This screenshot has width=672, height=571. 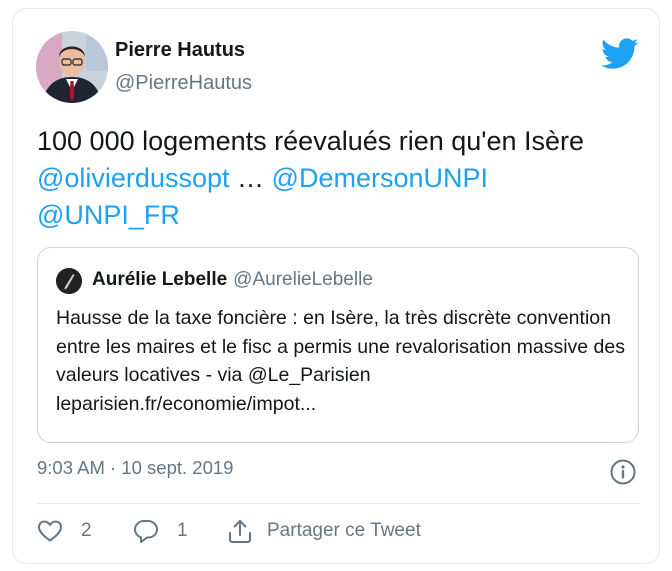 I want to click on reply-count: 1, so click(x=182, y=530).